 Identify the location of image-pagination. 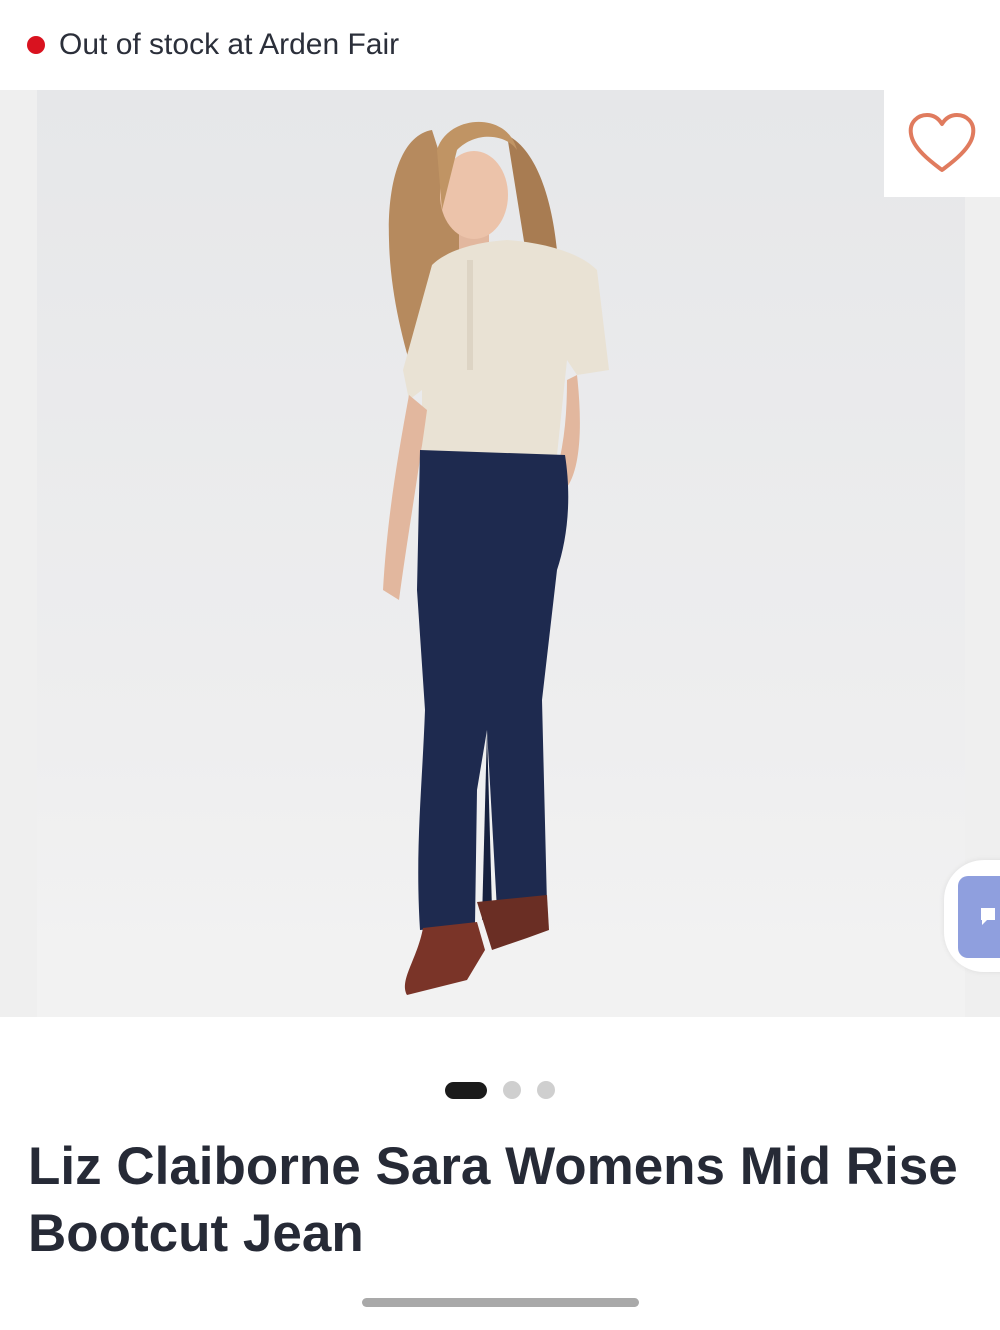
(500, 1090).